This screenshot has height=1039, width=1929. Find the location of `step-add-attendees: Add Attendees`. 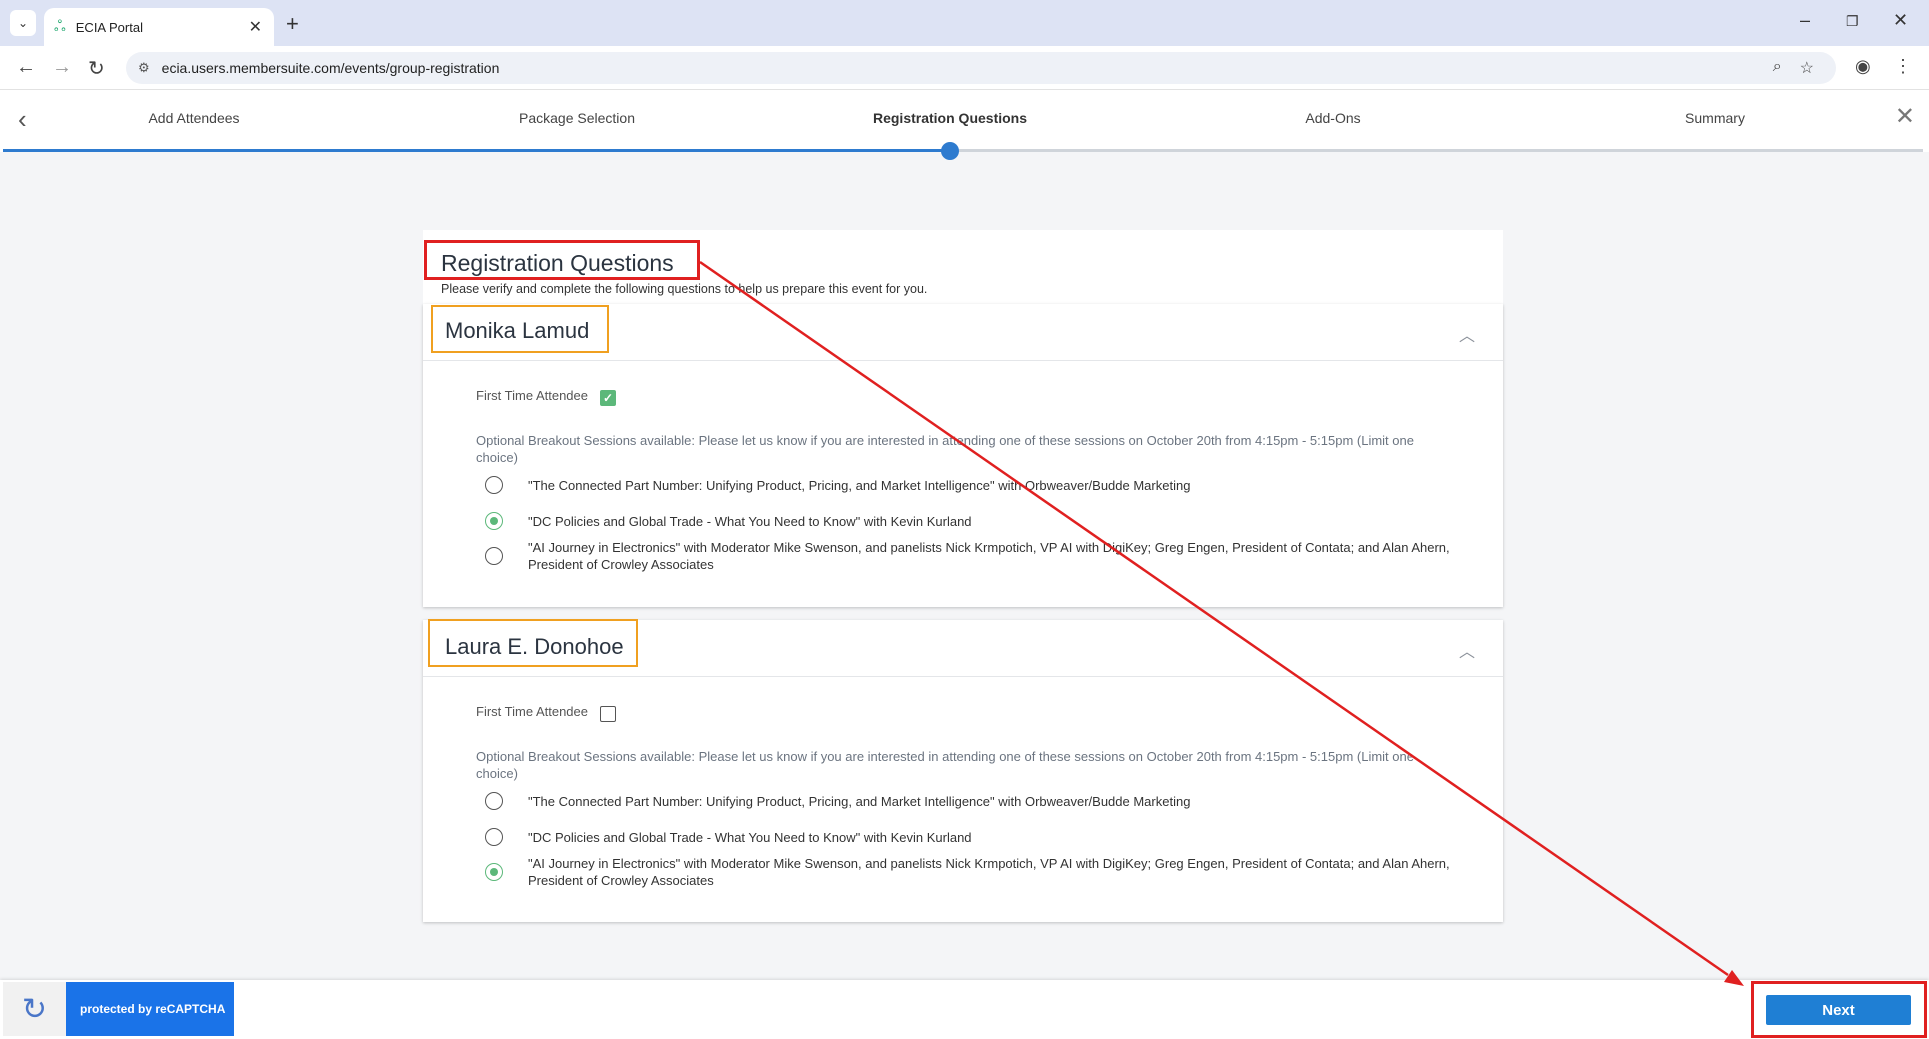

step-add-attendees: Add Attendees is located at coordinates (193, 118).